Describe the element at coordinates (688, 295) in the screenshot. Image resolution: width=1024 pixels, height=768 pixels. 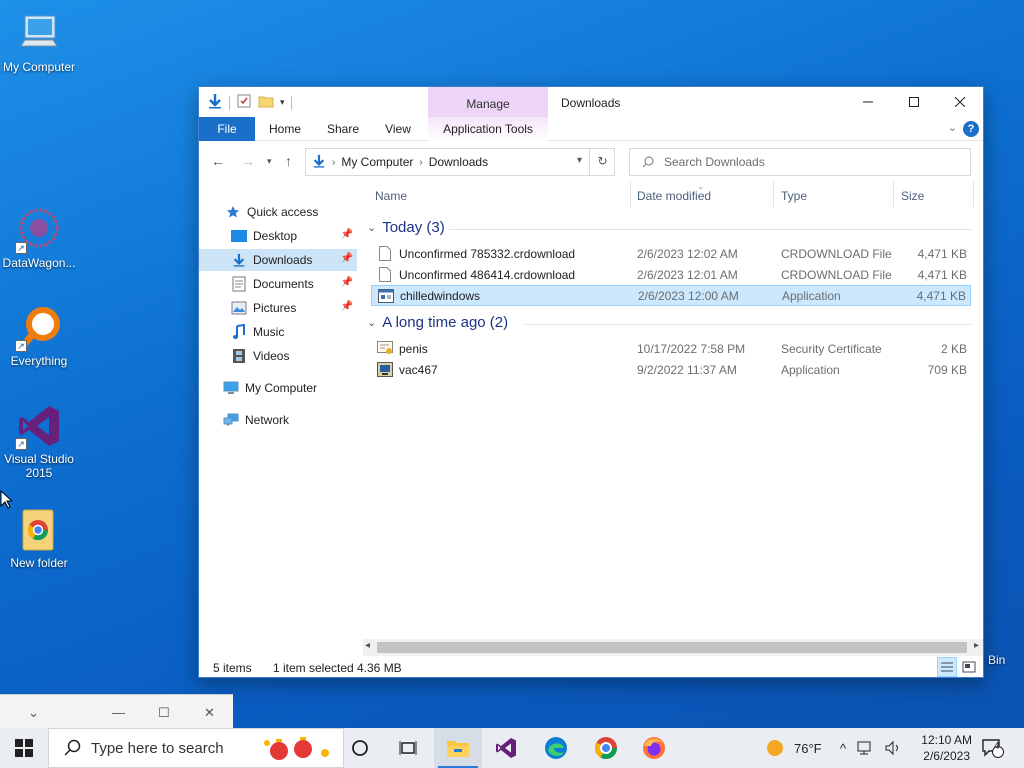
I see `file-date: 2/6/2023 12:00 AM` at that location.